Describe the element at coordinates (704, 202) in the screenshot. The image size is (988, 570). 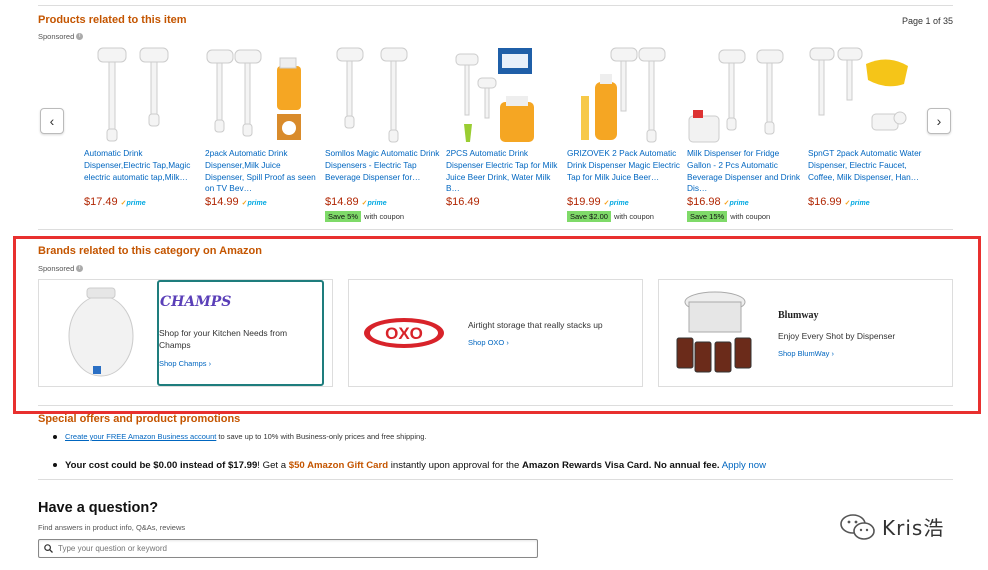
I see `product-price: $16.98` at that location.